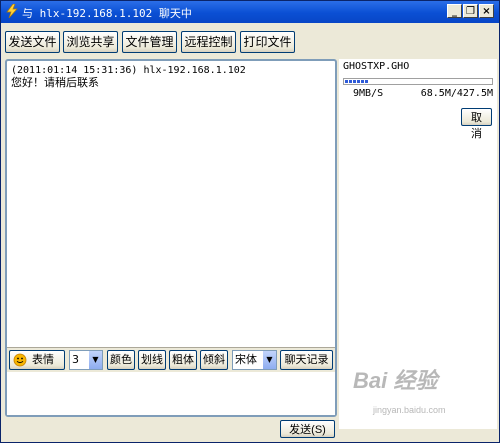 This screenshot has width=500, height=443. I want to click on title-bar: 与 hlx-192.168.1.102 聊天中 _ ❐ ×, so click(250, 12).